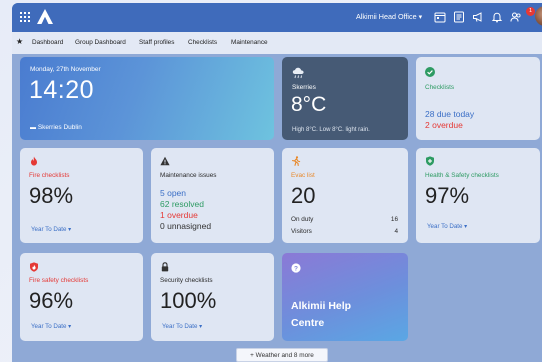 This screenshot has width=542, height=362. Describe the element at coordinates (296, 161) in the screenshot. I see `running-person-icon` at that location.